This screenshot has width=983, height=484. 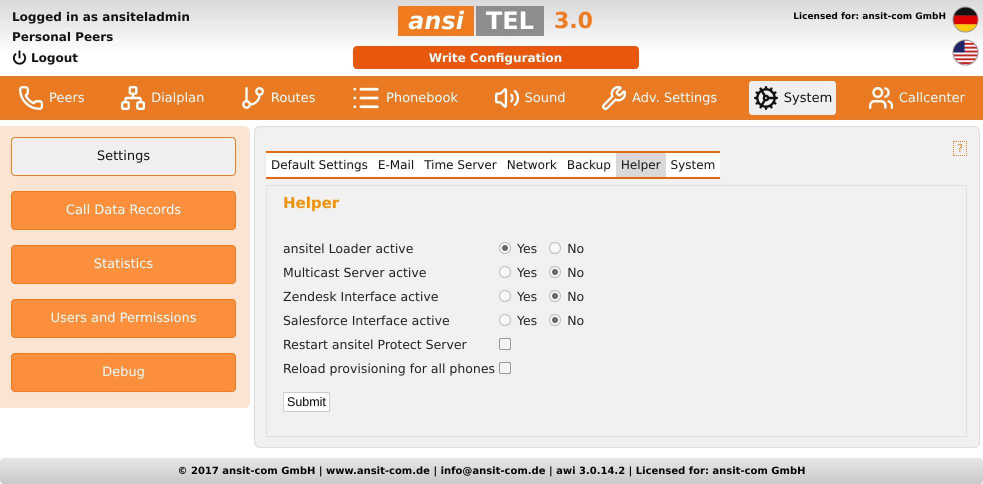 What do you see at coordinates (348, 248) in the screenshot?
I see `field-label: ansitel Loader active` at bounding box center [348, 248].